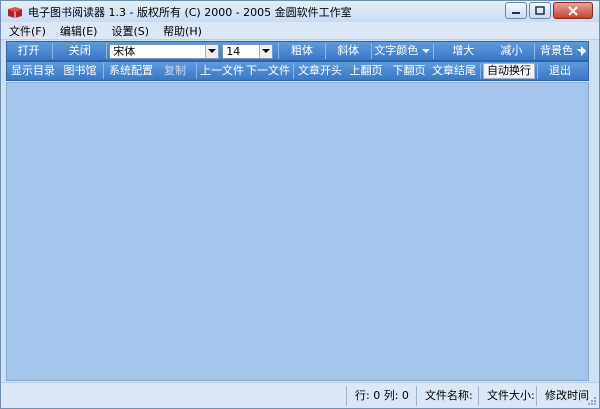 This screenshot has height=409, width=600. I want to click on auto-wrap-toggle: 自动换行, so click(509, 71).